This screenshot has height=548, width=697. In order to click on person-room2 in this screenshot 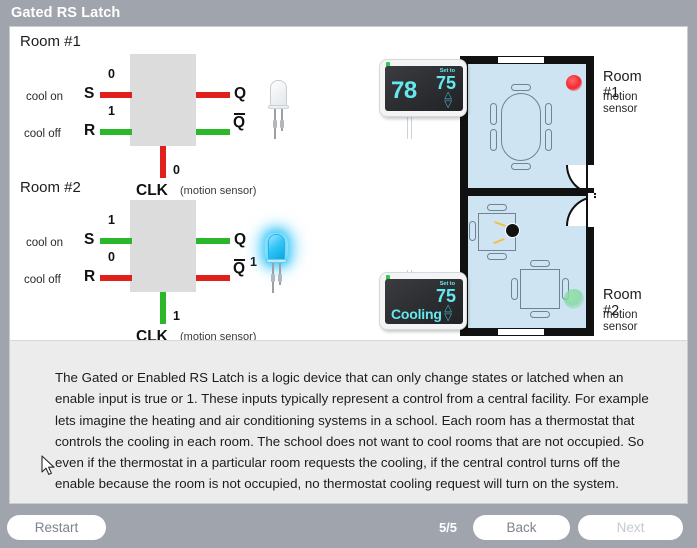, I will do `click(512, 230)`.